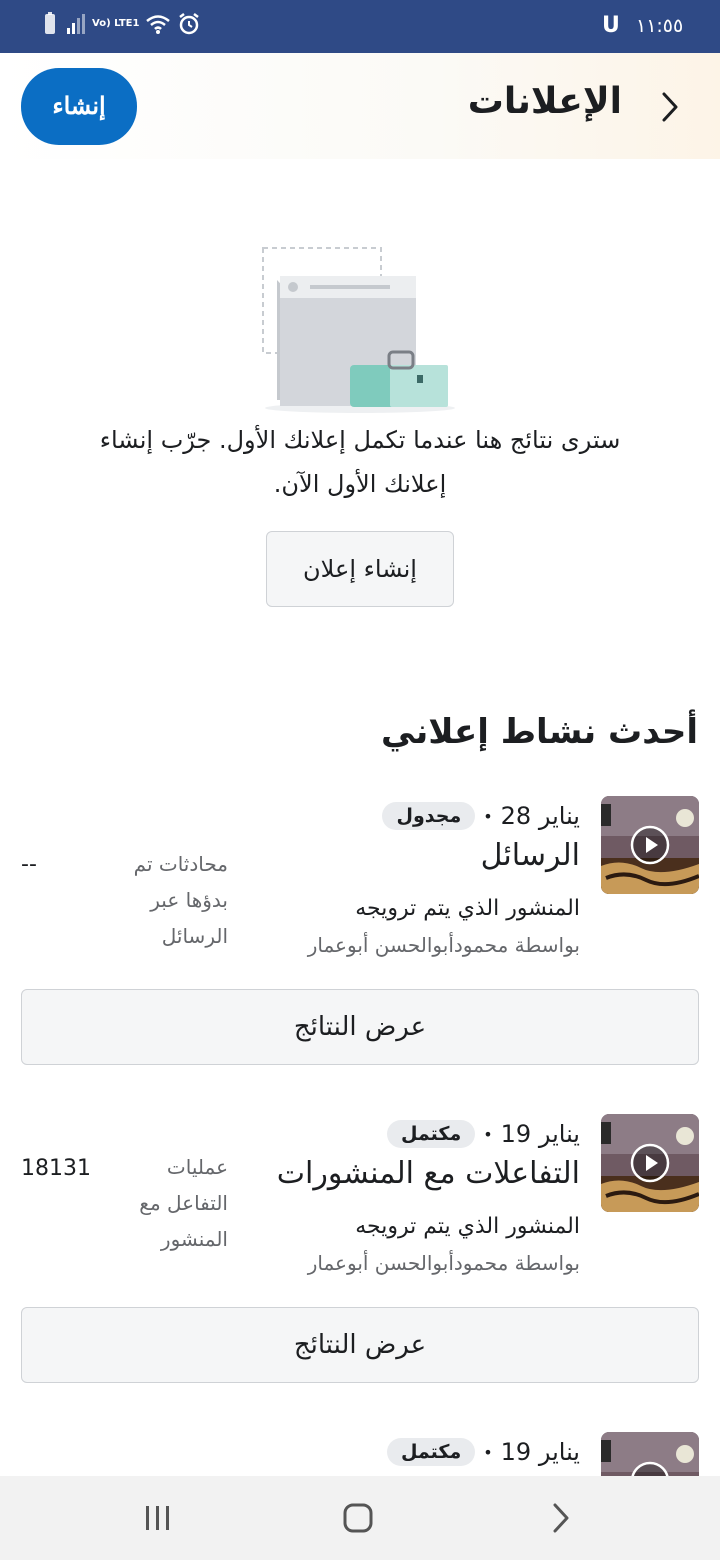  Describe the element at coordinates (183, 1203) in the screenshot. I see `metric-label: عمليات التفاعل مع المنشور` at that location.